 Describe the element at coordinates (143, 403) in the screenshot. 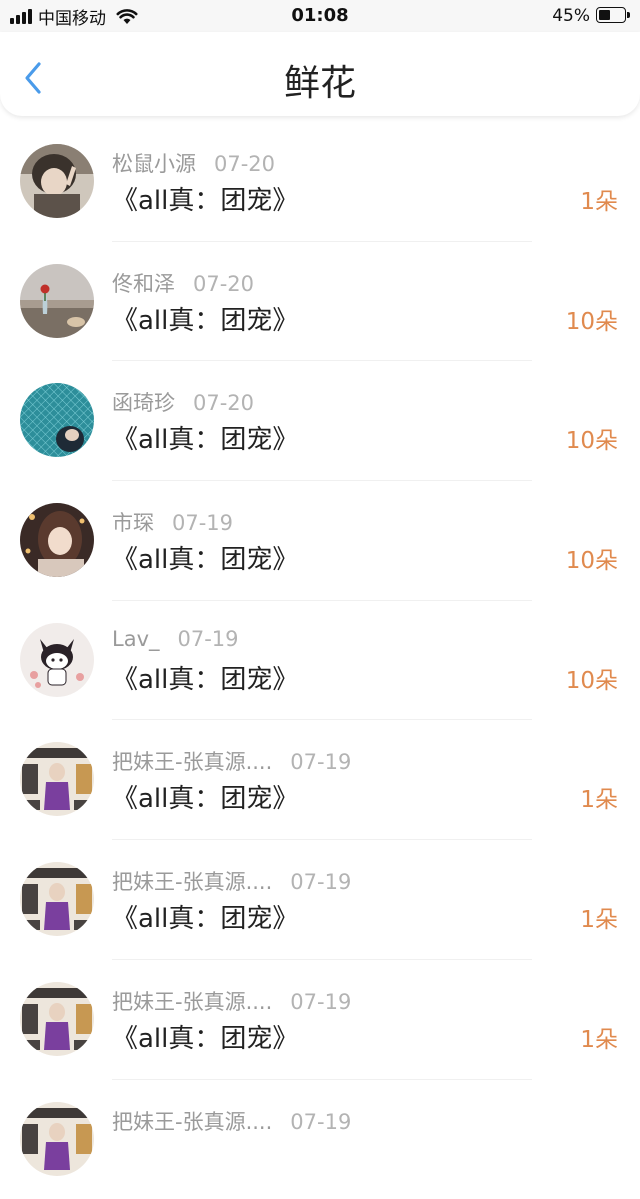

I see `user-name: 函琦珍` at that location.